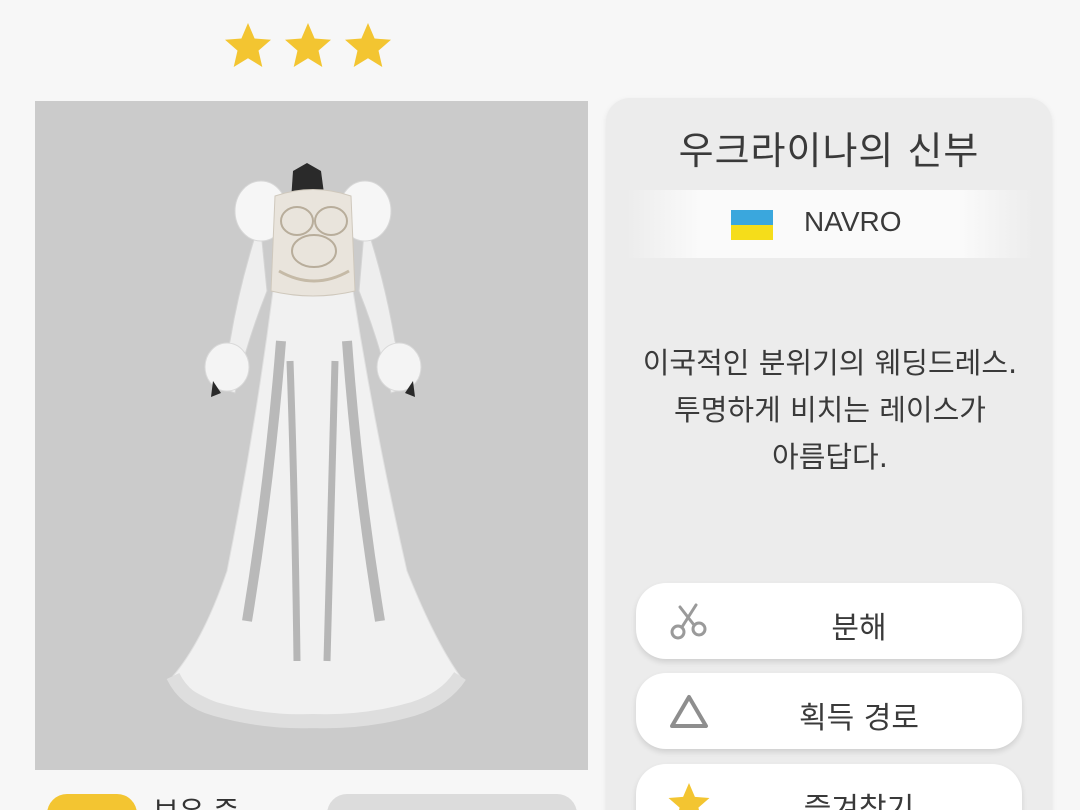 The width and height of the screenshot is (1080, 810). Describe the element at coordinates (92, 802) in the screenshot. I see `owned-badge` at that location.